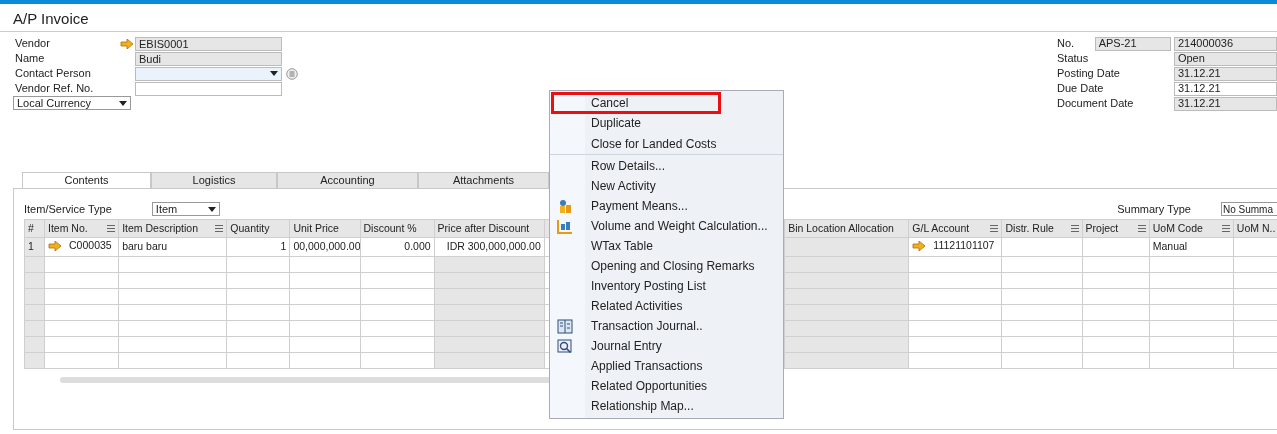  Describe the element at coordinates (666, 346) in the screenshot. I see `menu-item: Journal Entry` at that location.